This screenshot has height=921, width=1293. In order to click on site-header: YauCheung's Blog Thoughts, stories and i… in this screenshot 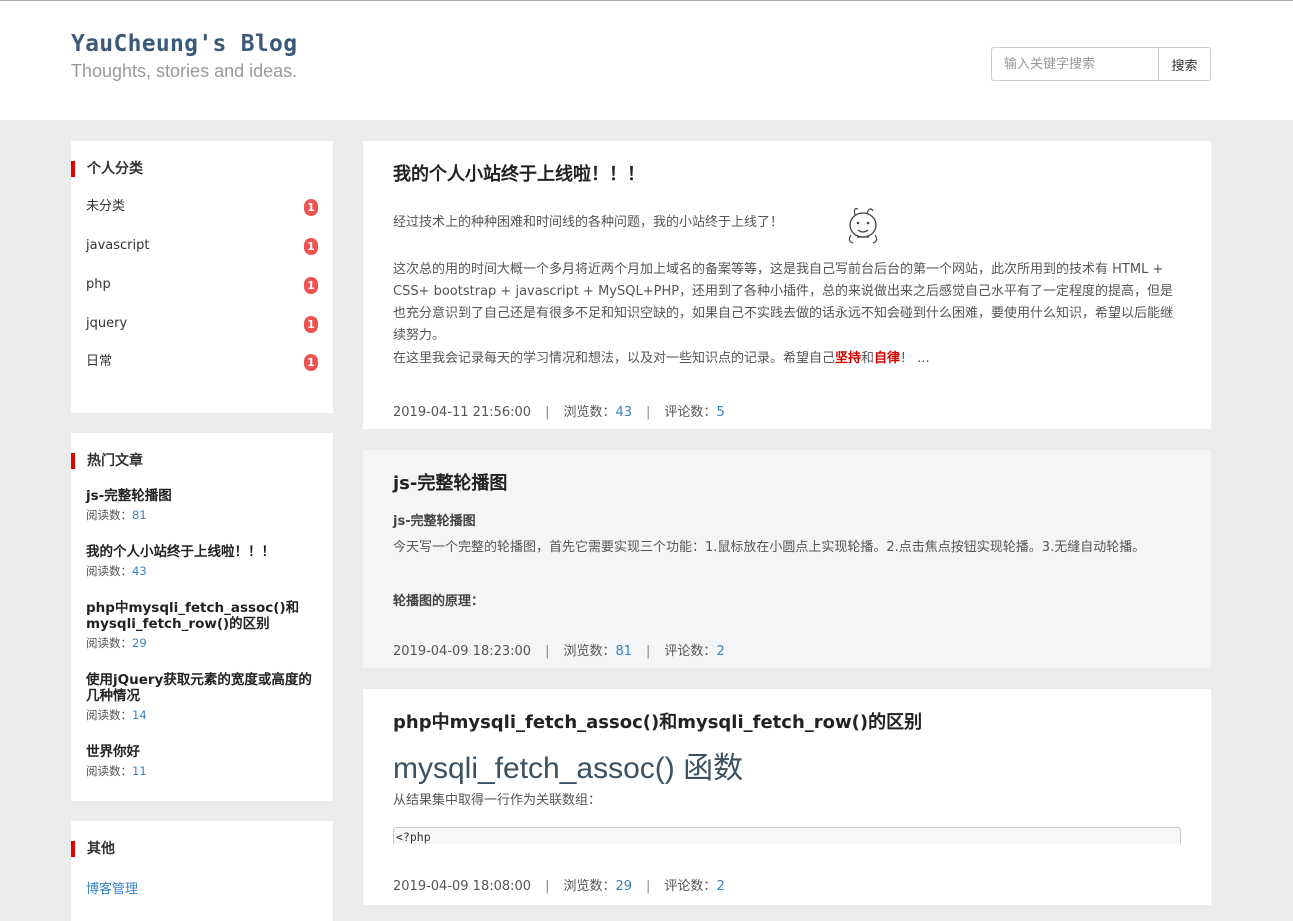, I will do `click(646, 60)`.